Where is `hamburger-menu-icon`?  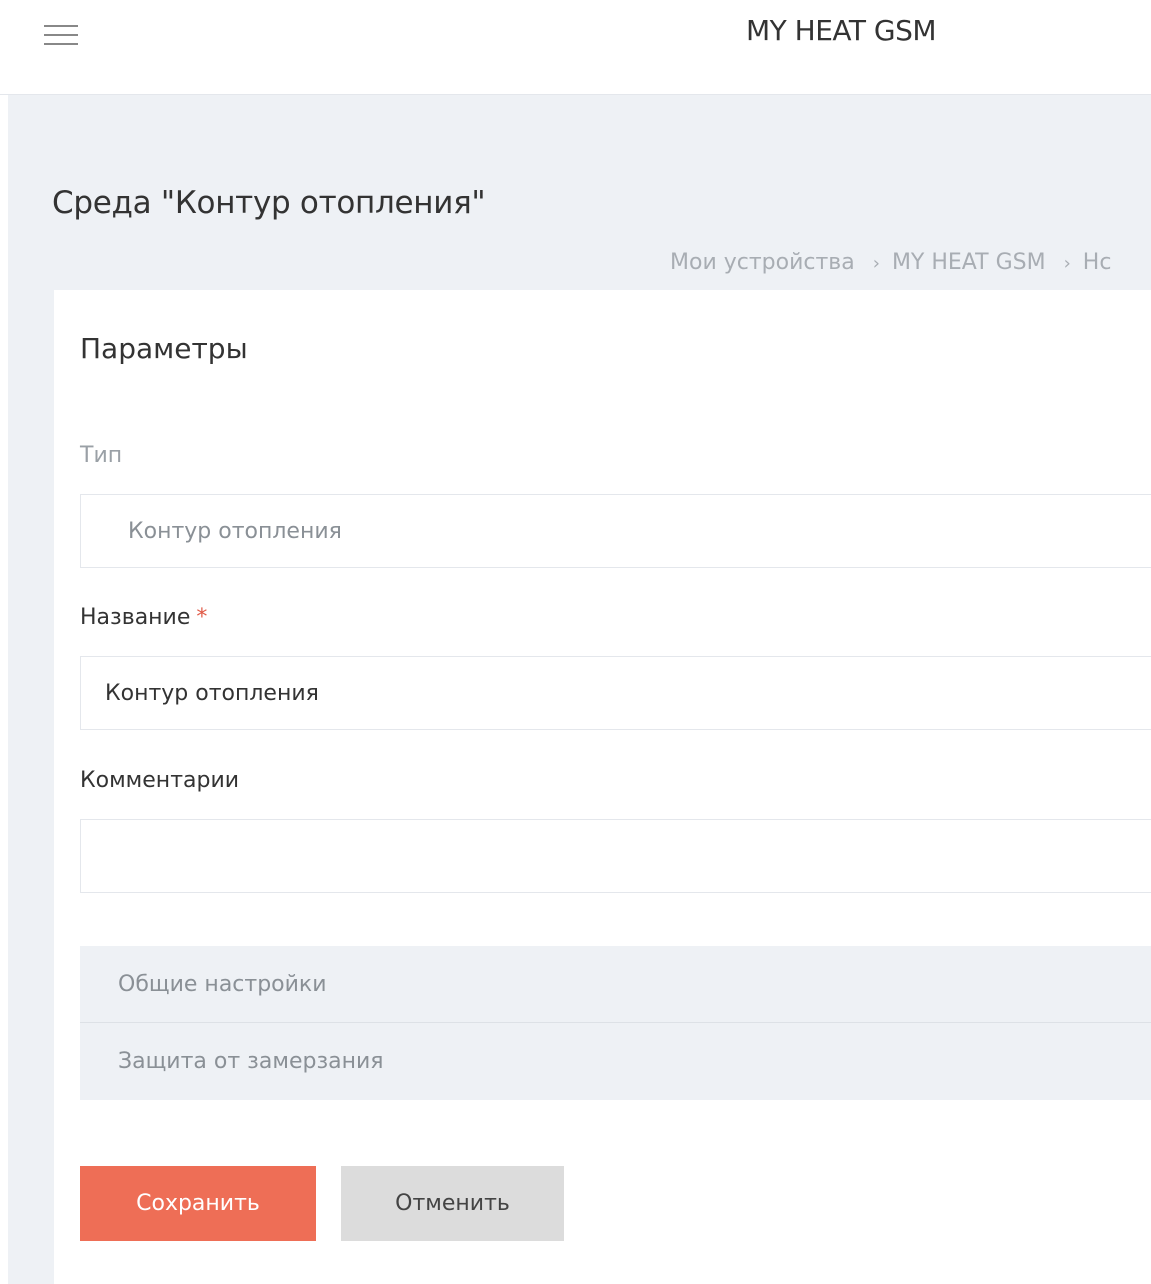
hamburger-menu-icon is located at coordinates (61, 36).